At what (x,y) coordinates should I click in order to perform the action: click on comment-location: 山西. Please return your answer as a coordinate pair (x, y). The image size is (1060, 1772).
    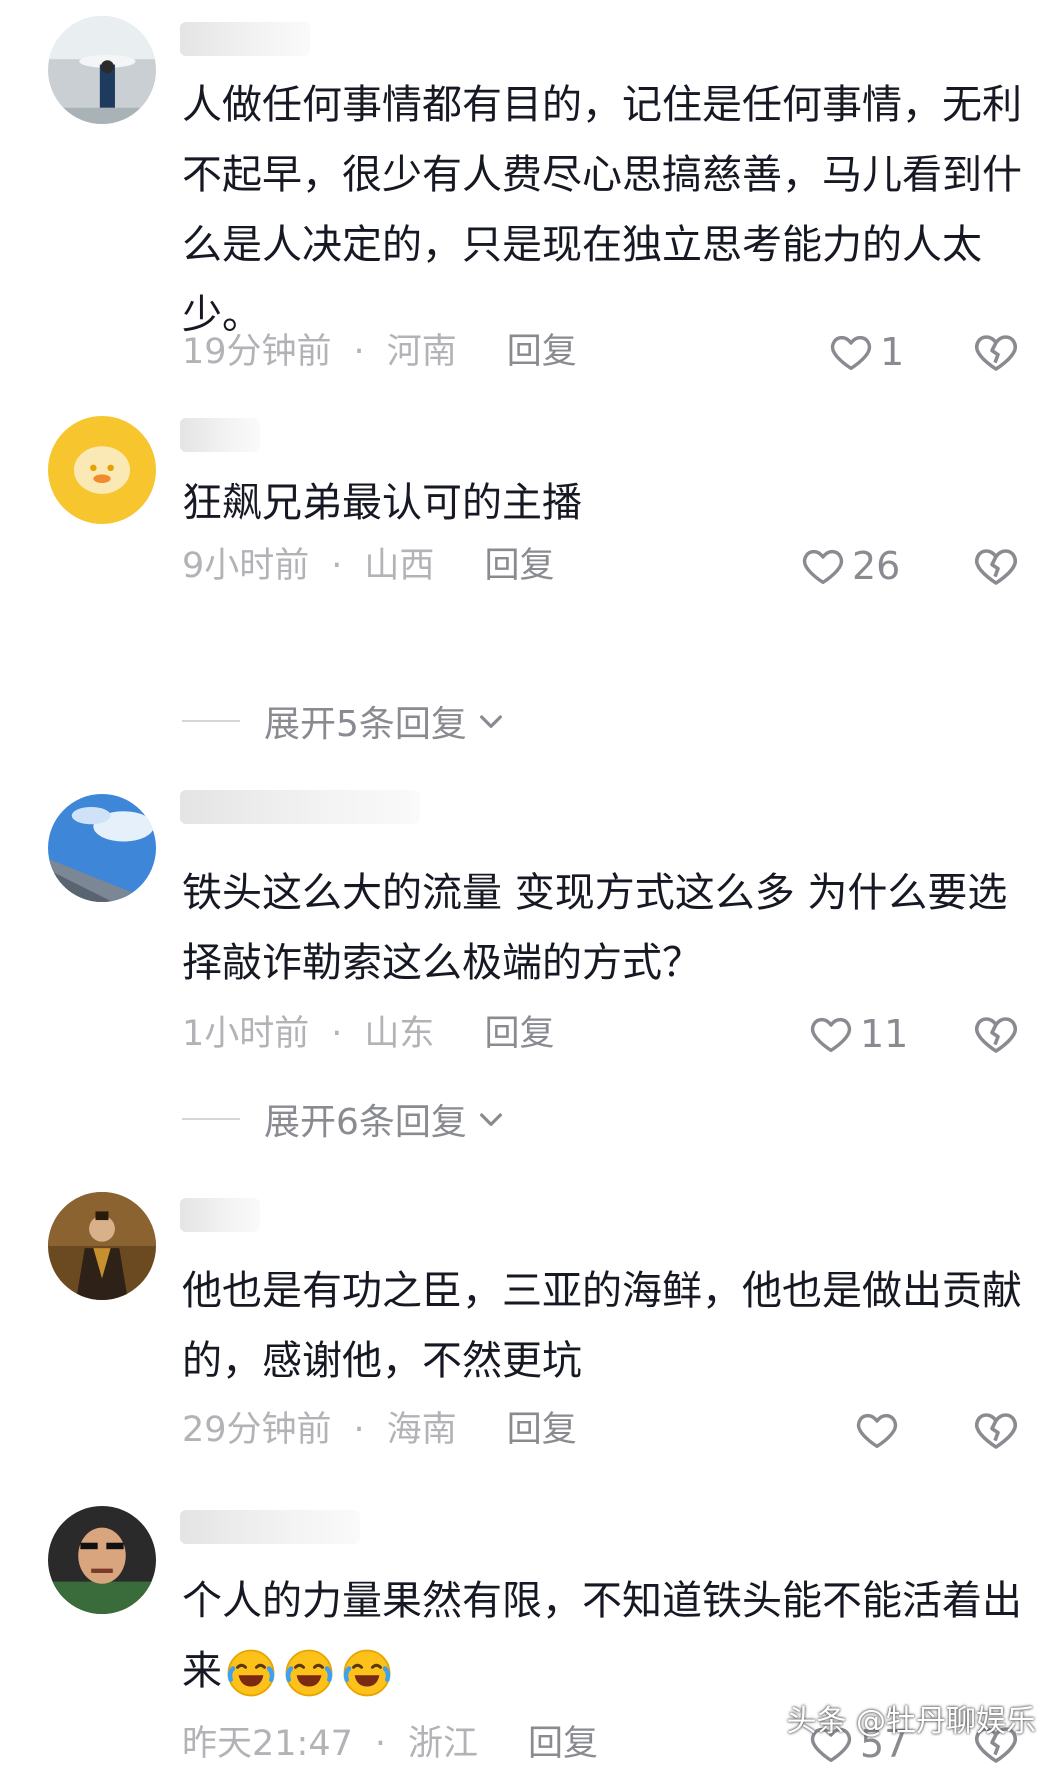
    Looking at the image, I should click on (399, 566).